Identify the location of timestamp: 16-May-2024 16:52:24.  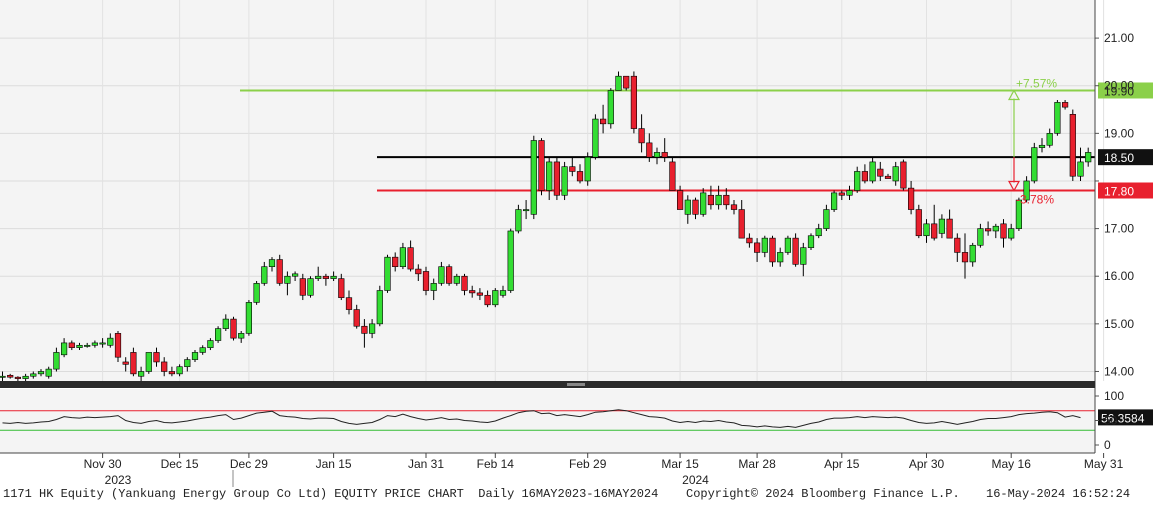
(1058, 494).